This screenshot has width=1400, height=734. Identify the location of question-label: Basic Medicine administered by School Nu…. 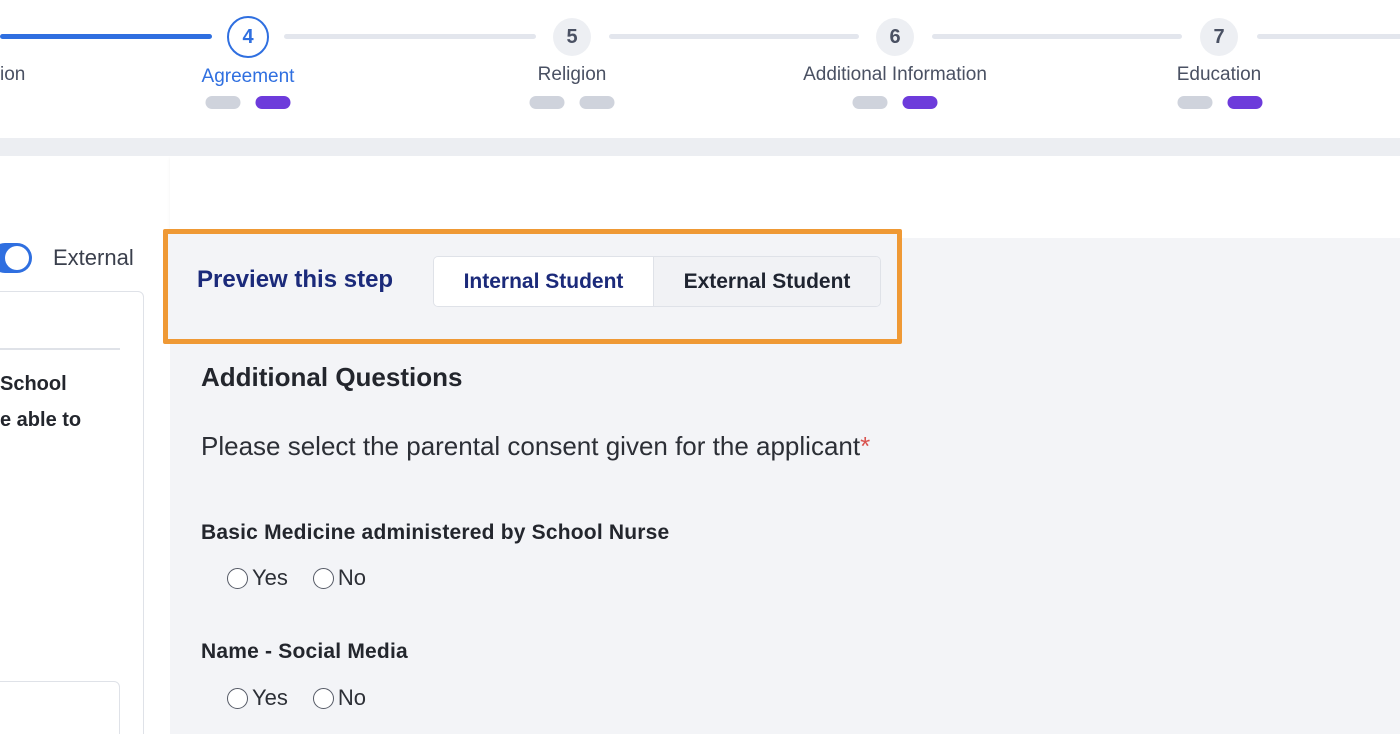
(435, 532).